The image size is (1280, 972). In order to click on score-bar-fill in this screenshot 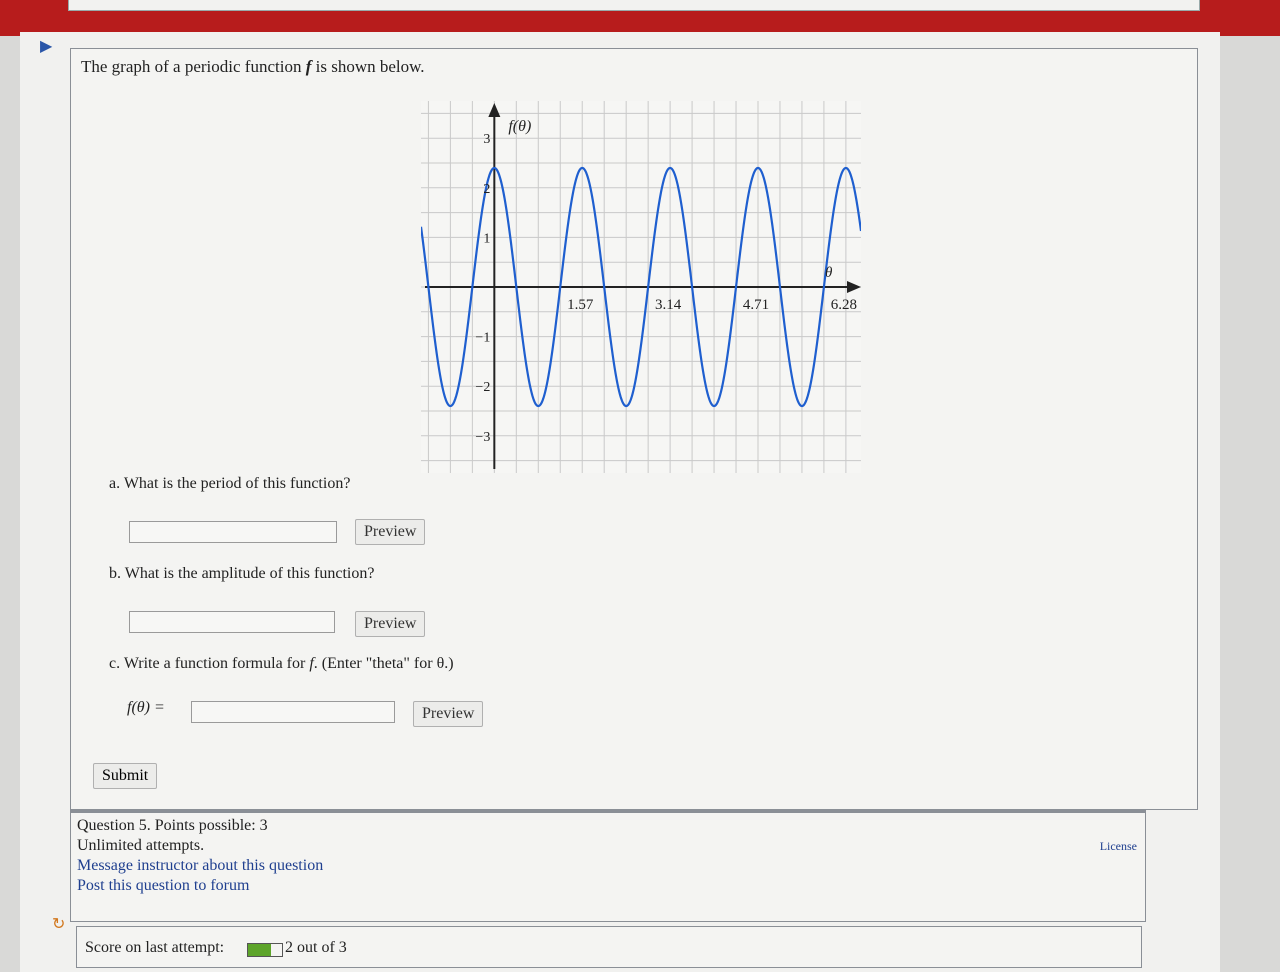, I will do `click(259, 950)`.